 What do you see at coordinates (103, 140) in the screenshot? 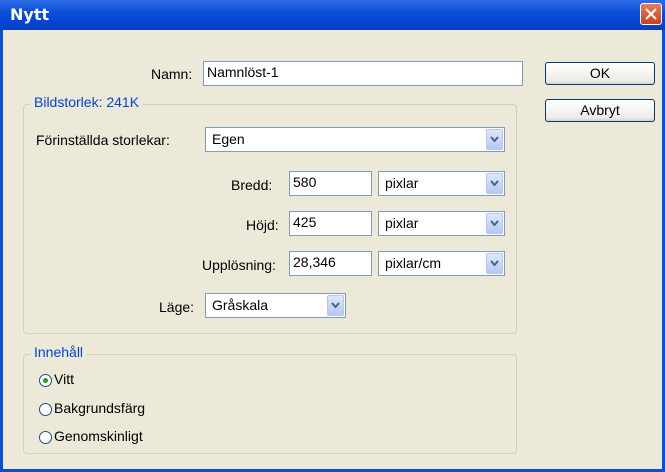
I see `preset-label: Förinställda storlekar:` at bounding box center [103, 140].